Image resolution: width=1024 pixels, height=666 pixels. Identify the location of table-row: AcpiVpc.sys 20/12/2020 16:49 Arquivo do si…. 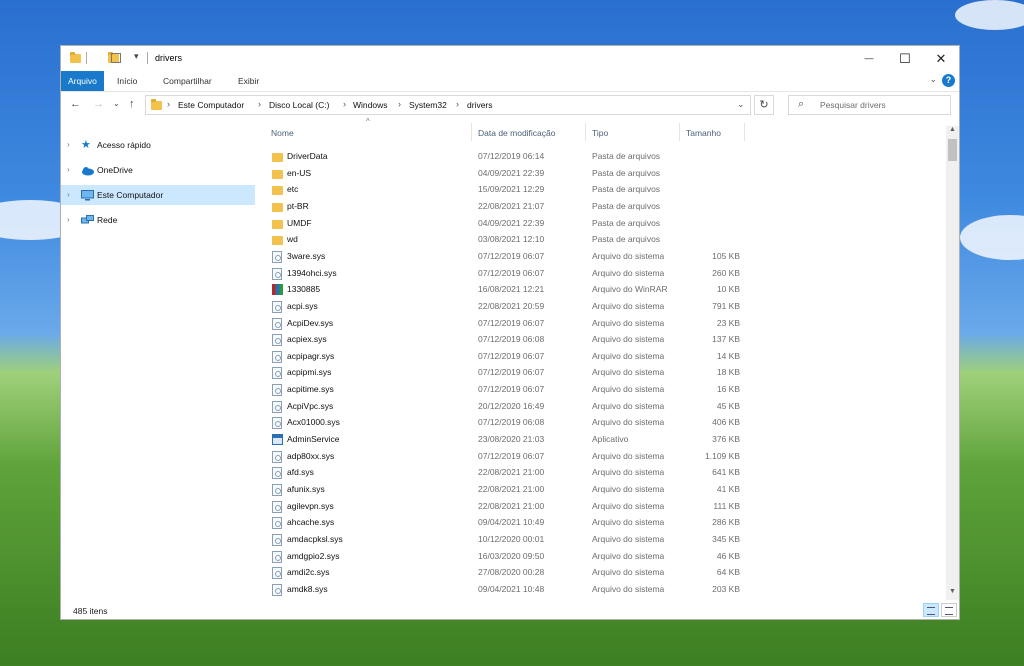
(526, 407).